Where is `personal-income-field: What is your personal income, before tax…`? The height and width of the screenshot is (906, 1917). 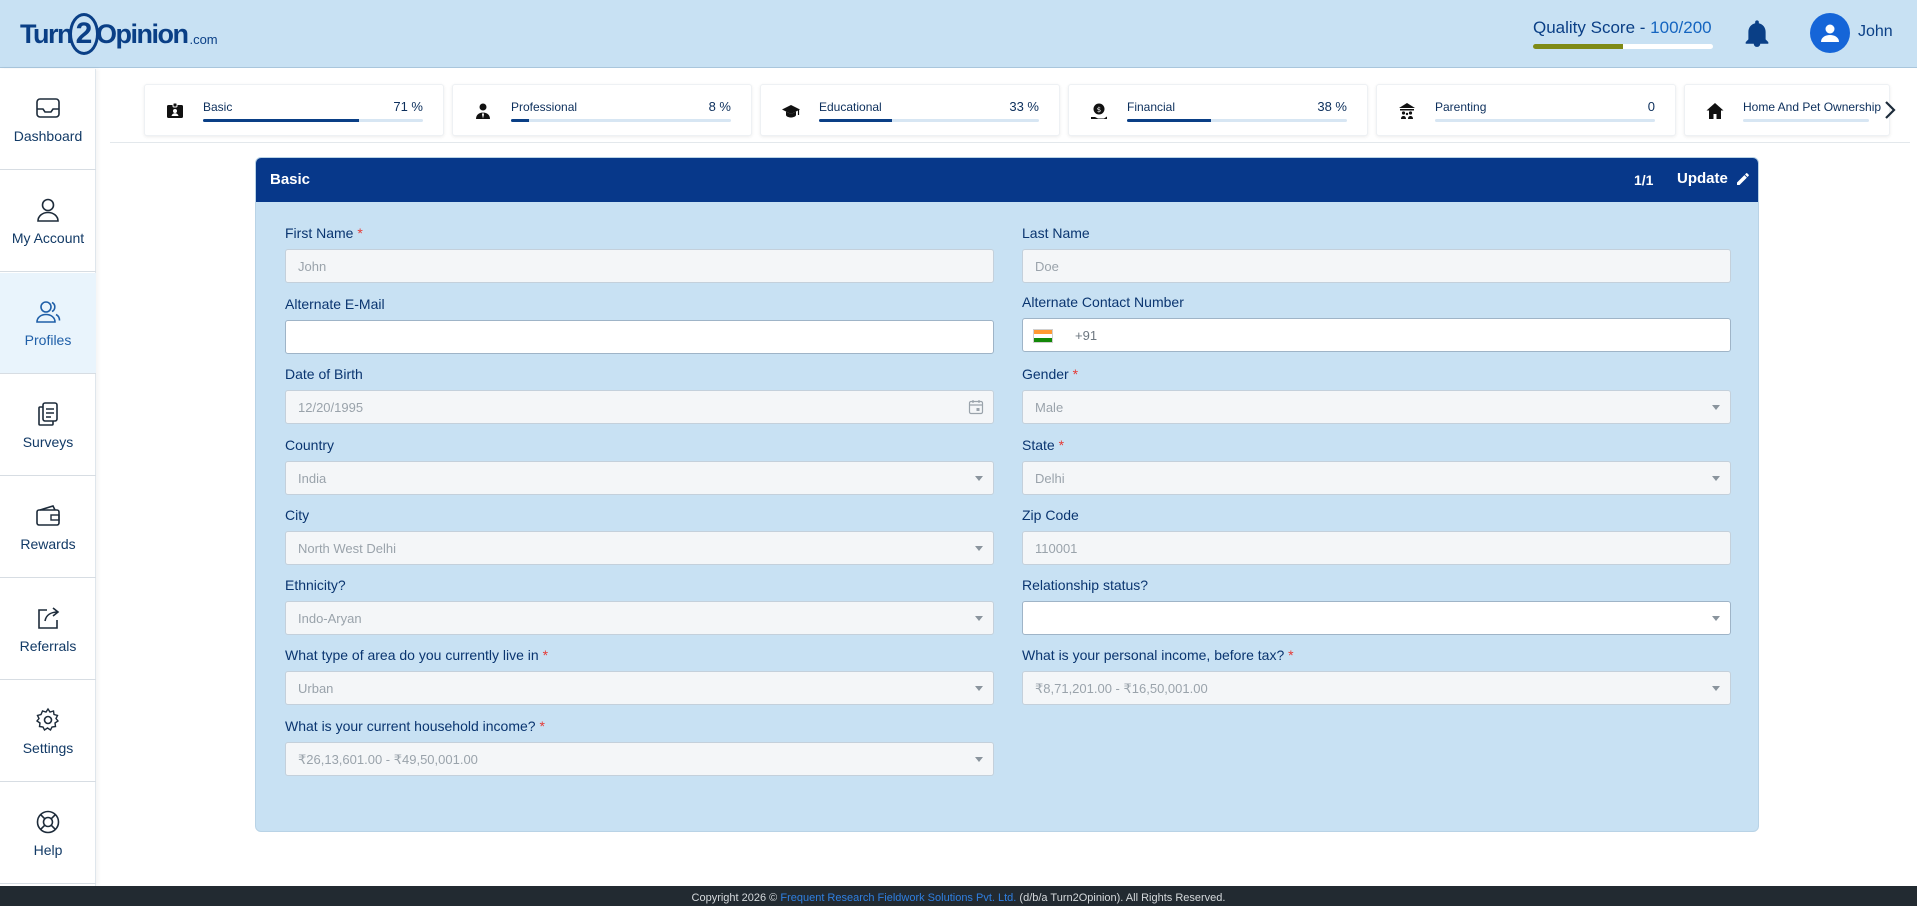
personal-income-field: What is your personal income, before tax… is located at coordinates (1376, 676).